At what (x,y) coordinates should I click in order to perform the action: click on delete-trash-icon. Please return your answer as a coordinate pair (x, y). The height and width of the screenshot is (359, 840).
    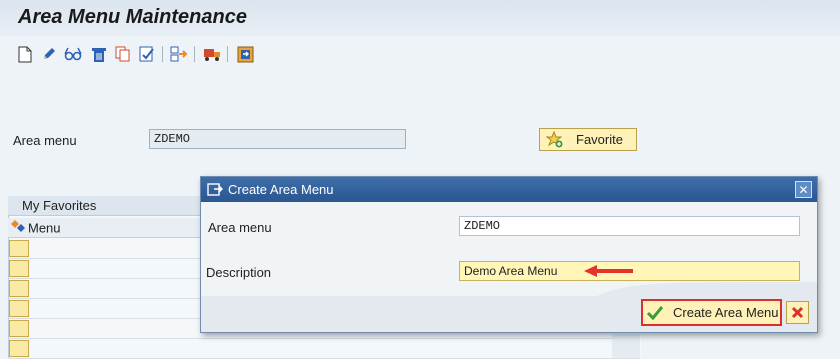
    Looking at the image, I should click on (99, 54).